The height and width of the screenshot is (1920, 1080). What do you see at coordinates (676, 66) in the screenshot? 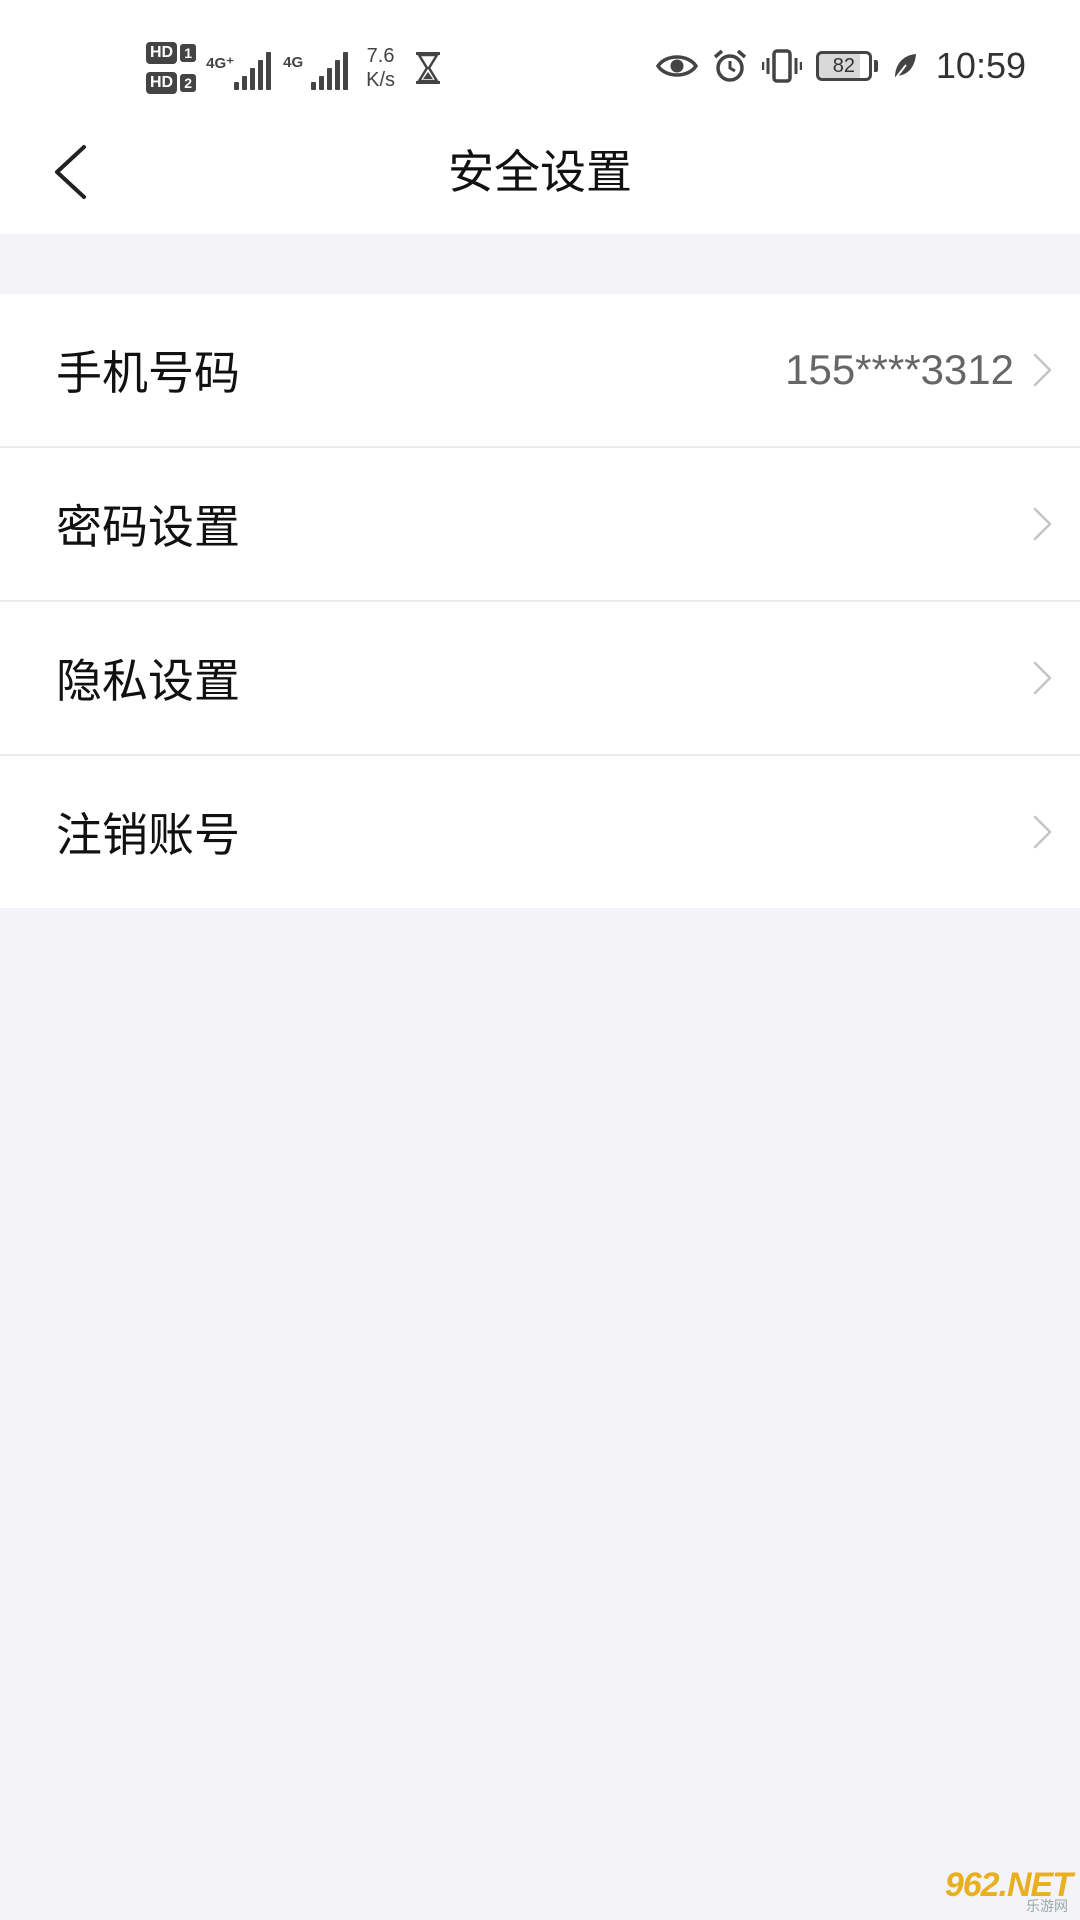
I see `eye-icon` at bounding box center [676, 66].